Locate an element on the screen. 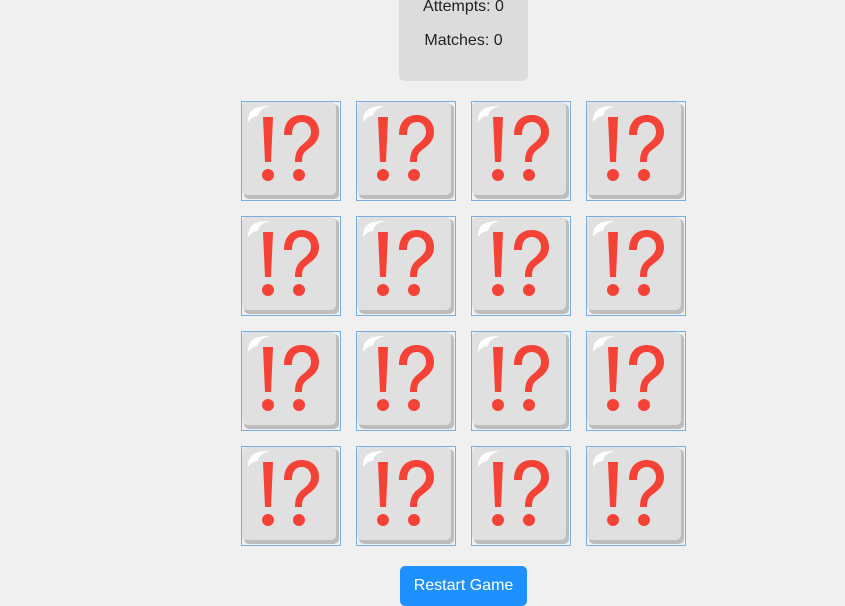  attempts-counter: Attempts: 0 is located at coordinates (463, 7).